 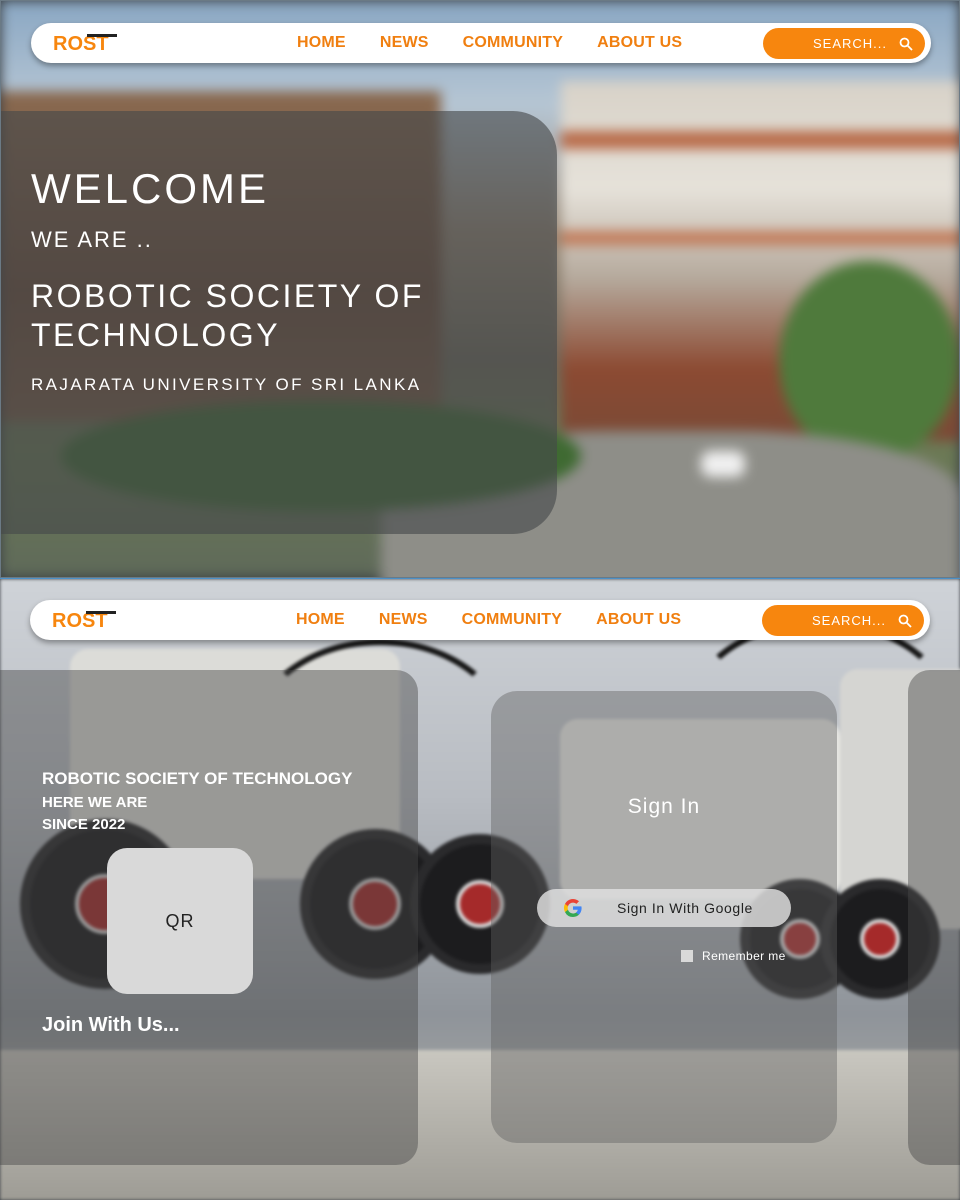 I want to click on remember-me: Remember me, so click(x=733, y=956).